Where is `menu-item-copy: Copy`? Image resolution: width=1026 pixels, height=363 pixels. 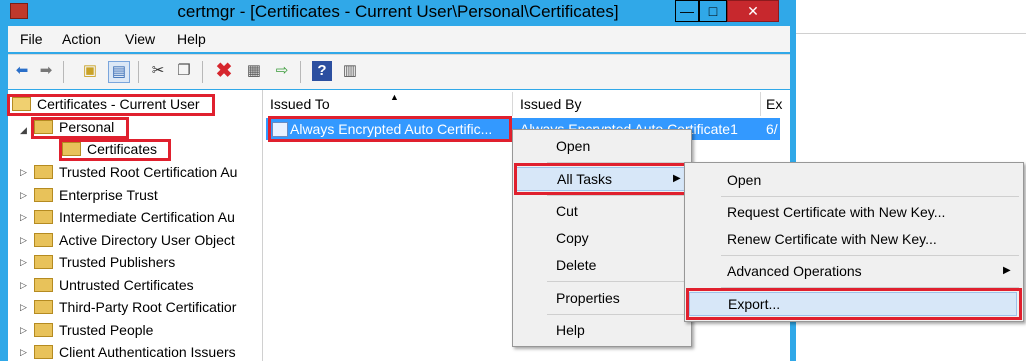
menu-item-copy: Copy is located at coordinates (602, 238).